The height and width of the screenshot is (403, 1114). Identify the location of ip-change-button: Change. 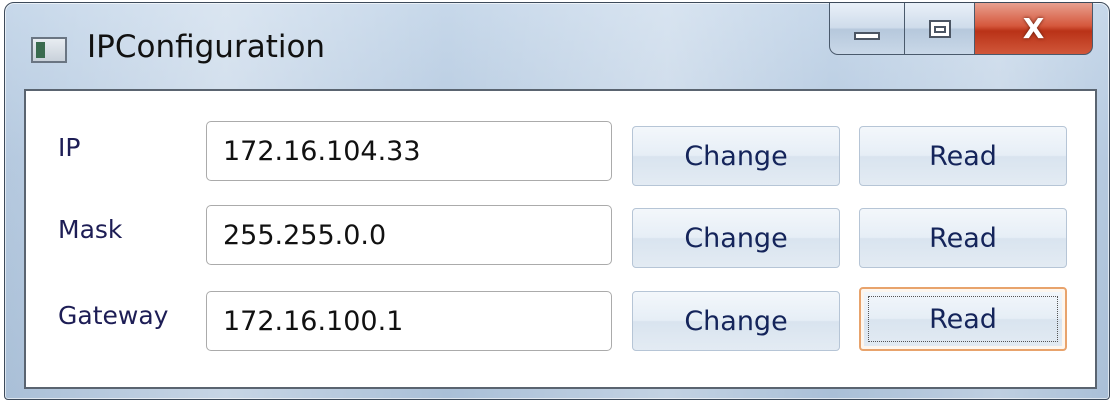
(736, 156).